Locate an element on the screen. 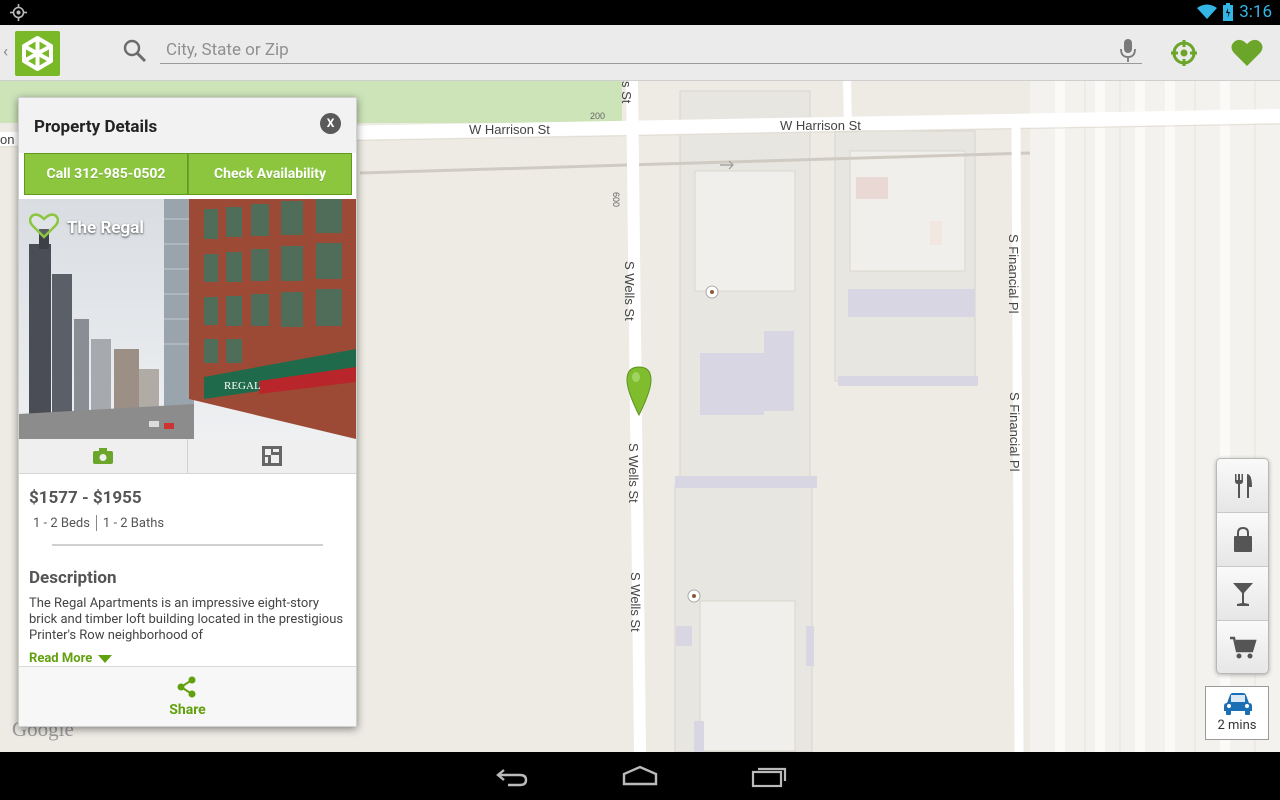 The width and height of the screenshot is (1280, 800). shopping-button is located at coordinates (1242, 540).